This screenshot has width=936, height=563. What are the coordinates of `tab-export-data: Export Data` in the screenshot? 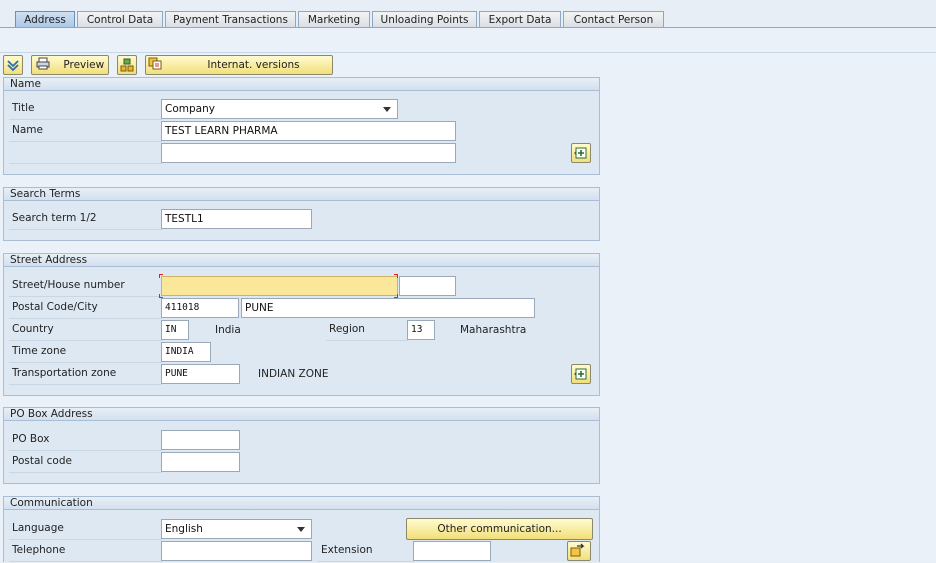 It's located at (520, 19).